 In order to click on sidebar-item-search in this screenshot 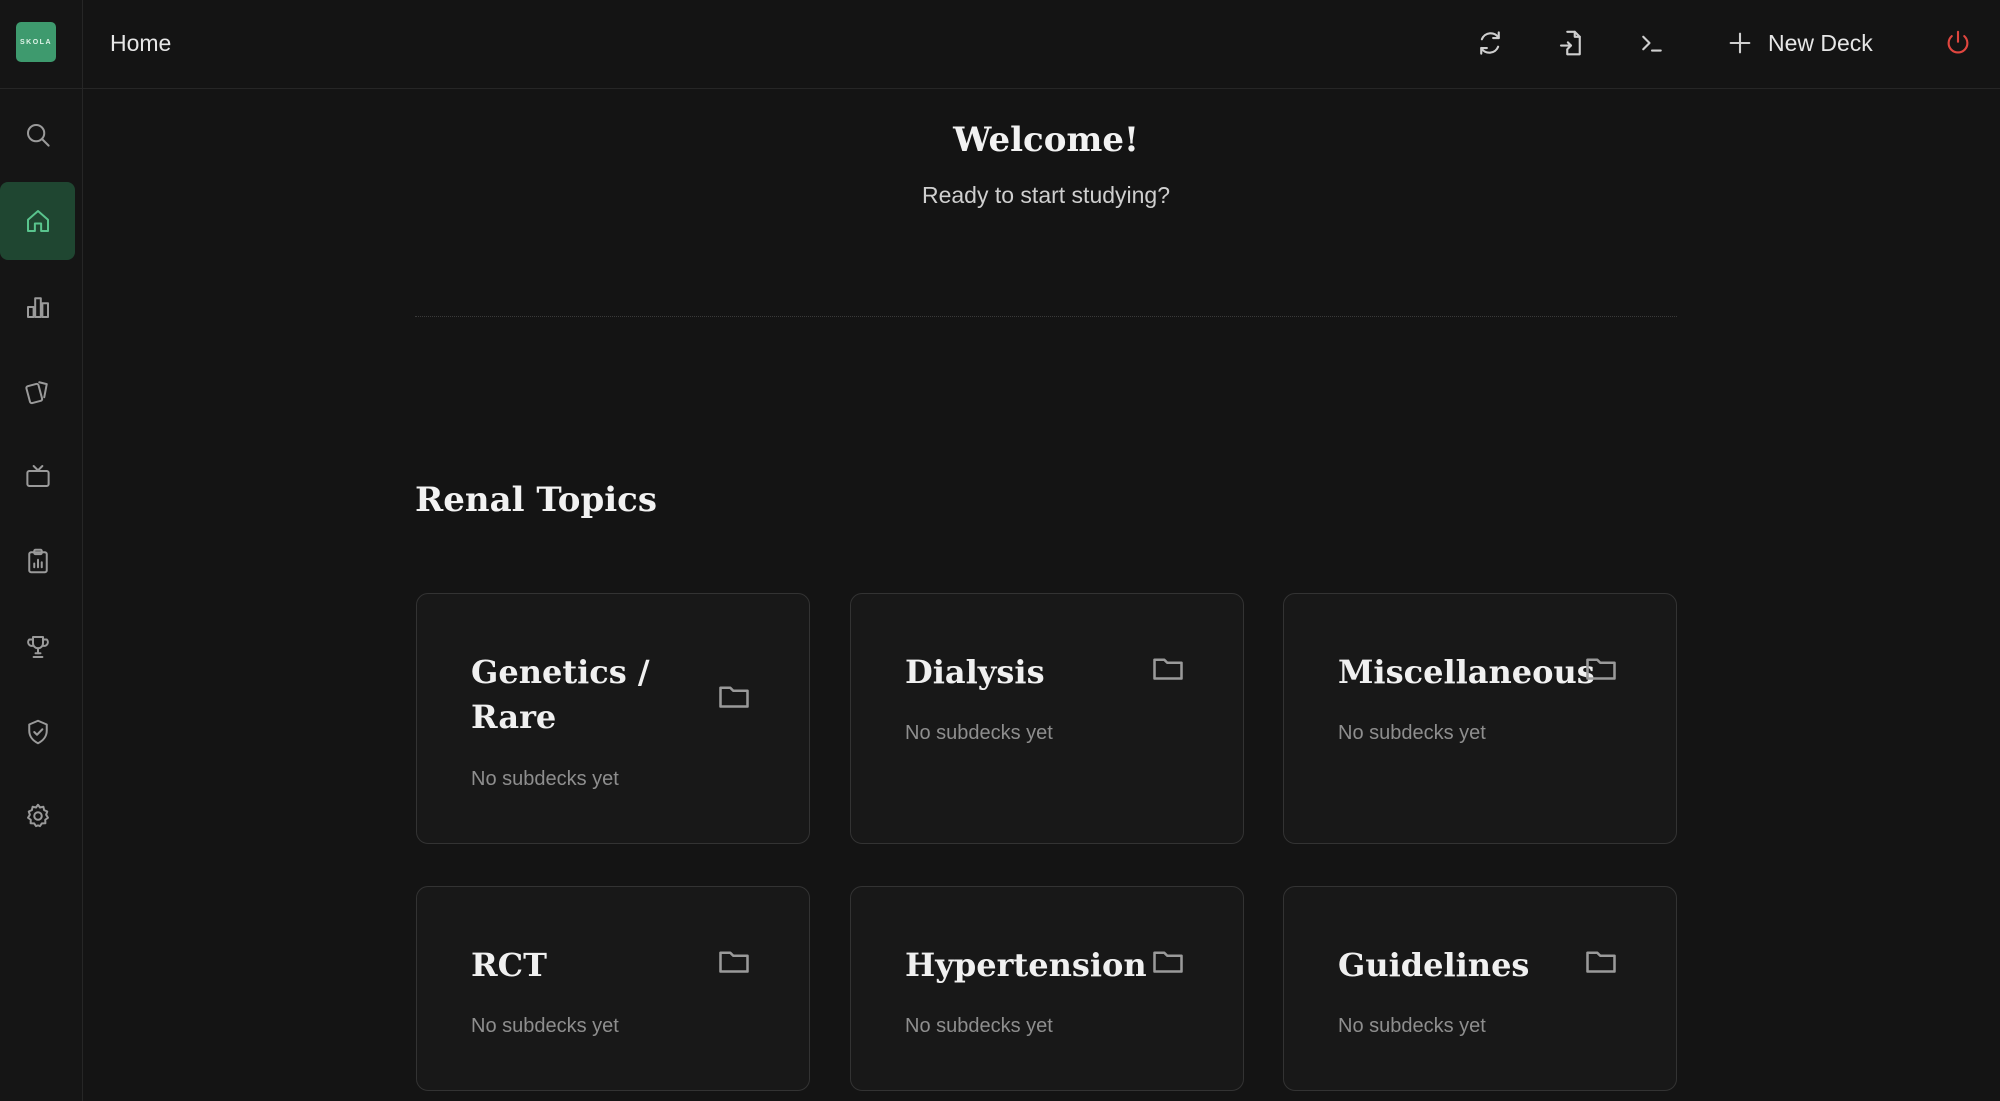, I will do `click(37, 135)`.